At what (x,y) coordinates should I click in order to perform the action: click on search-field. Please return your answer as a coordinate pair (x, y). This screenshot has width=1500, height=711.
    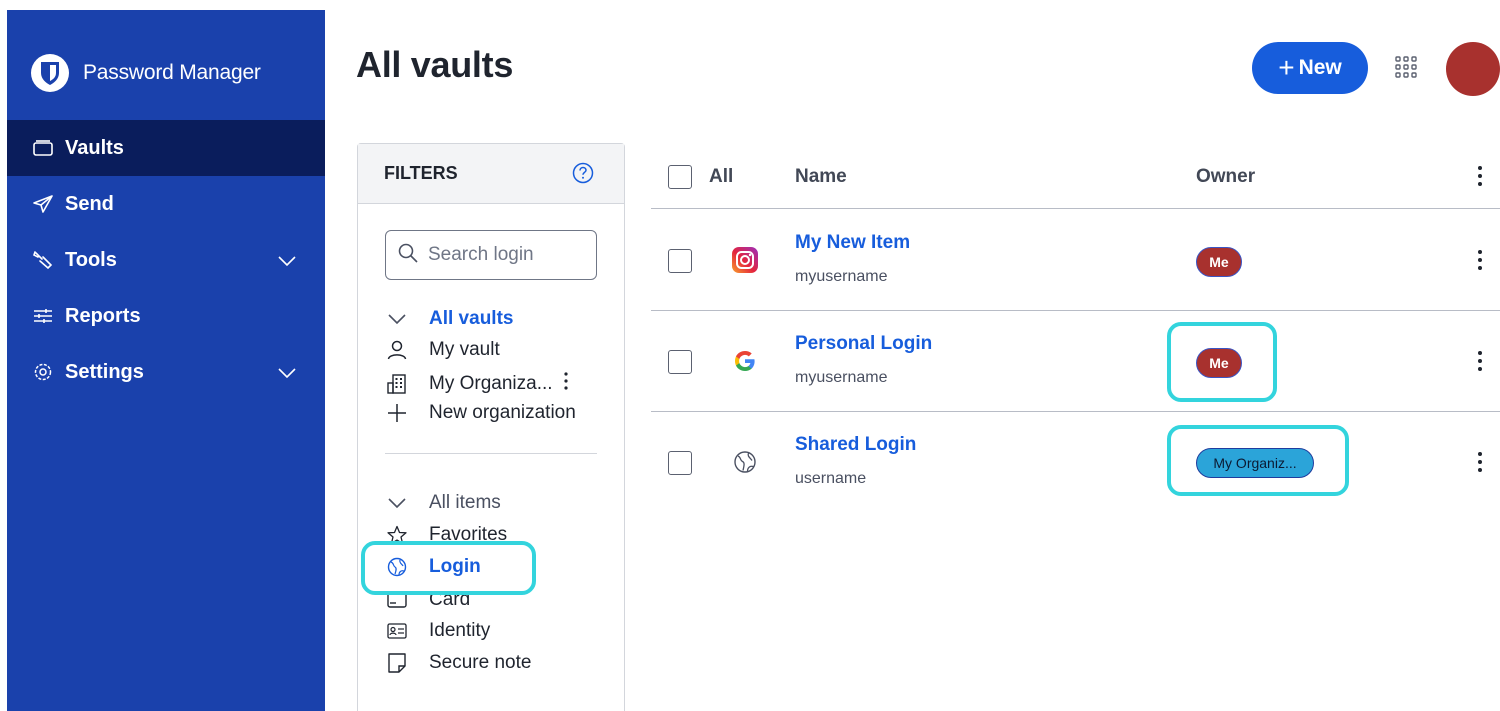
    Looking at the image, I should click on (491, 255).